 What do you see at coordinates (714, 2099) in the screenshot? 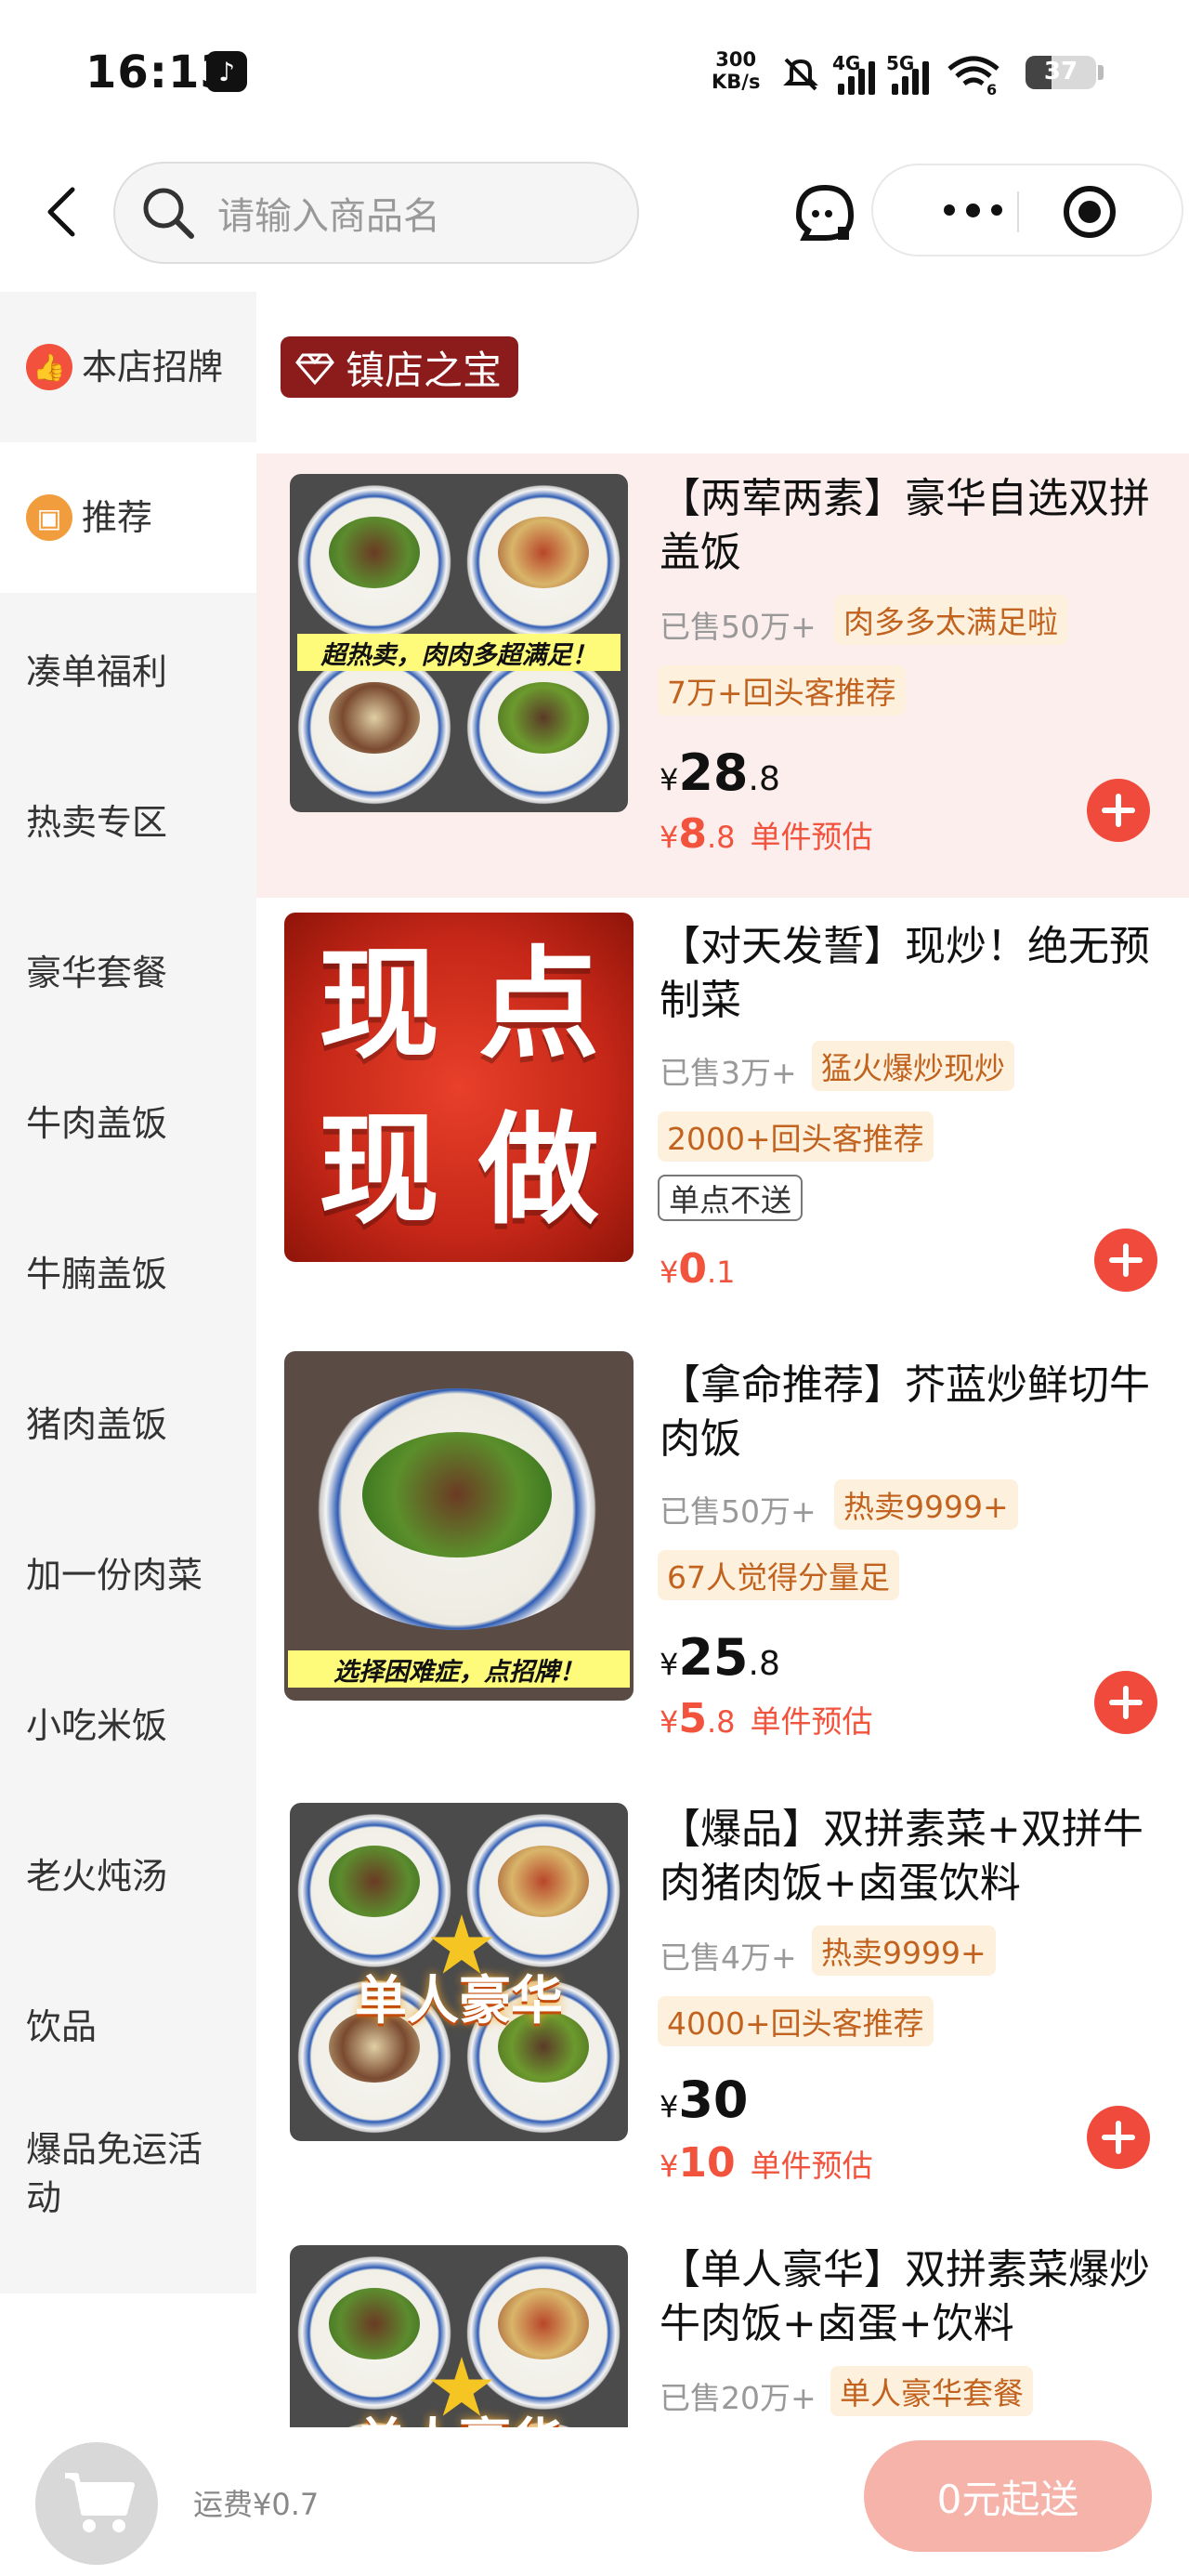
I see `price-integer: 30` at bounding box center [714, 2099].